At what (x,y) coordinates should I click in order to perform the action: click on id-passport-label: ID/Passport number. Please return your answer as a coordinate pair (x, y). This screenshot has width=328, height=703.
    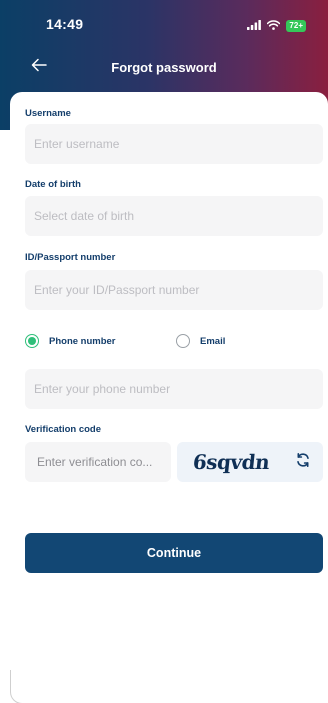
    Looking at the image, I should click on (70, 257).